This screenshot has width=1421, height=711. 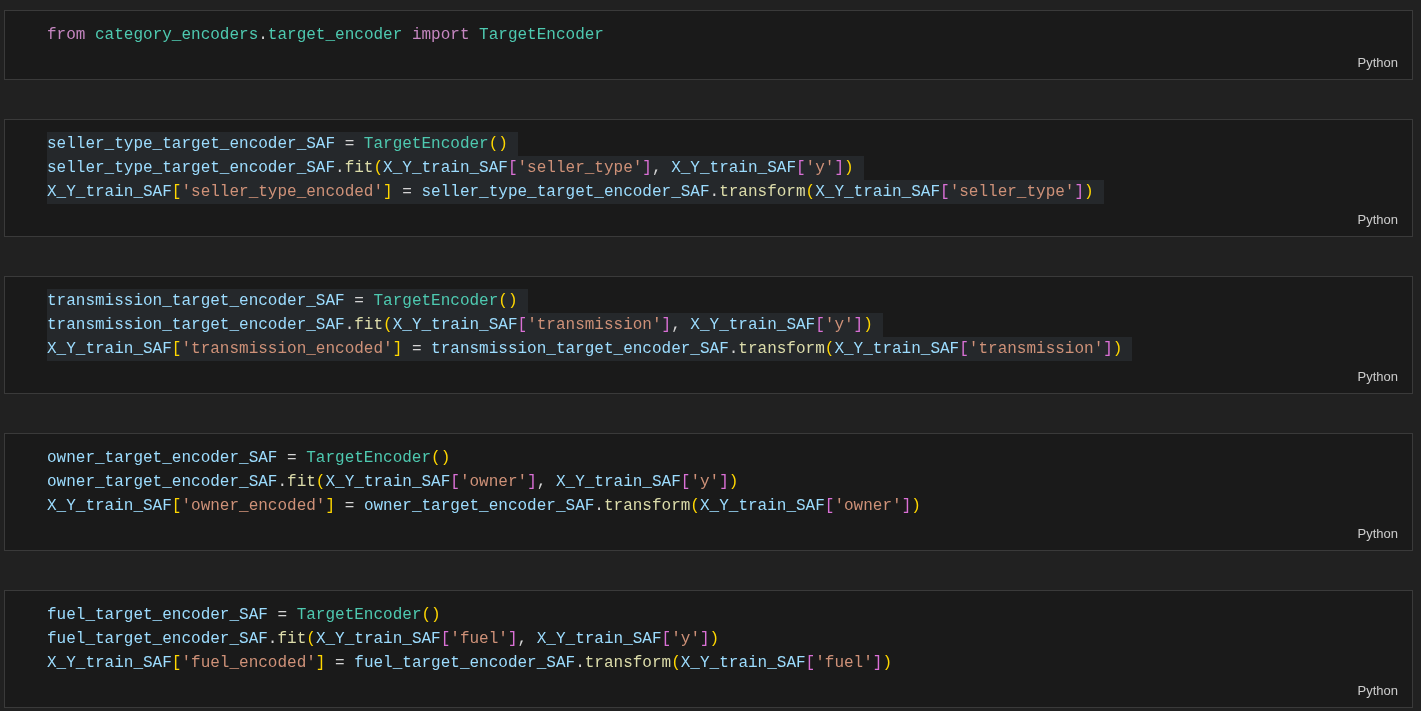 What do you see at coordinates (326, 35) in the screenshot?
I see `code-line: from category_encoders.target_encoder import TargetEncoder` at bounding box center [326, 35].